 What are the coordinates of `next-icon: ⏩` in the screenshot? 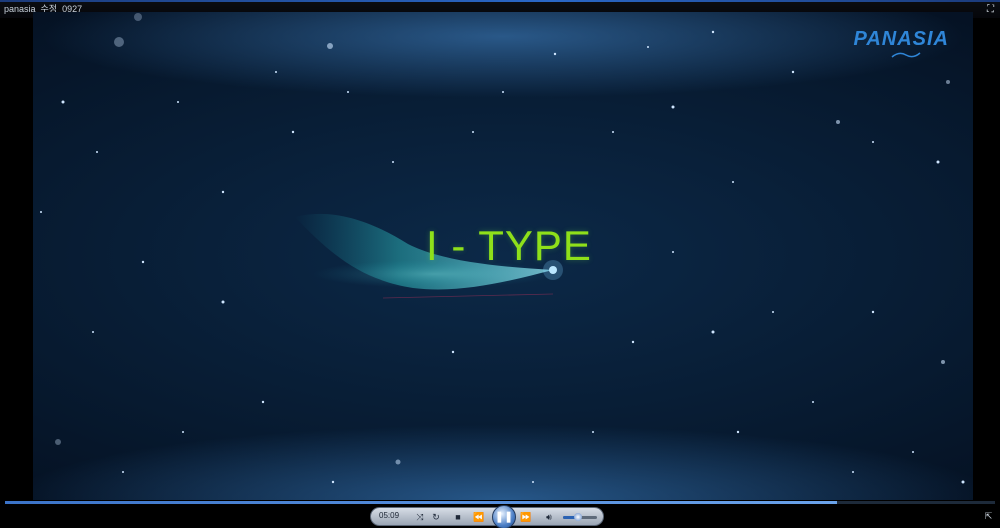 It's located at (526, 517).